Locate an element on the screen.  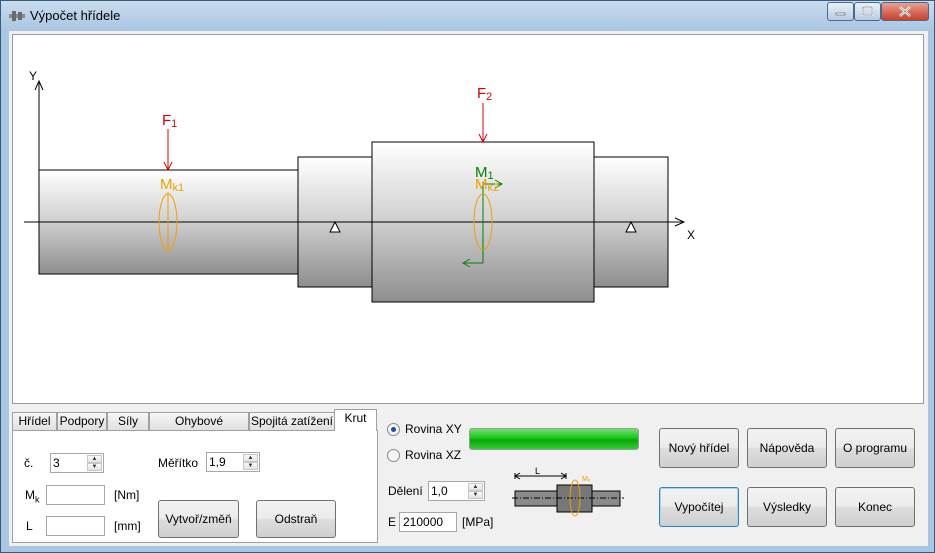
preview-torque-label: Mₖ is located at coordinates (586, 479).